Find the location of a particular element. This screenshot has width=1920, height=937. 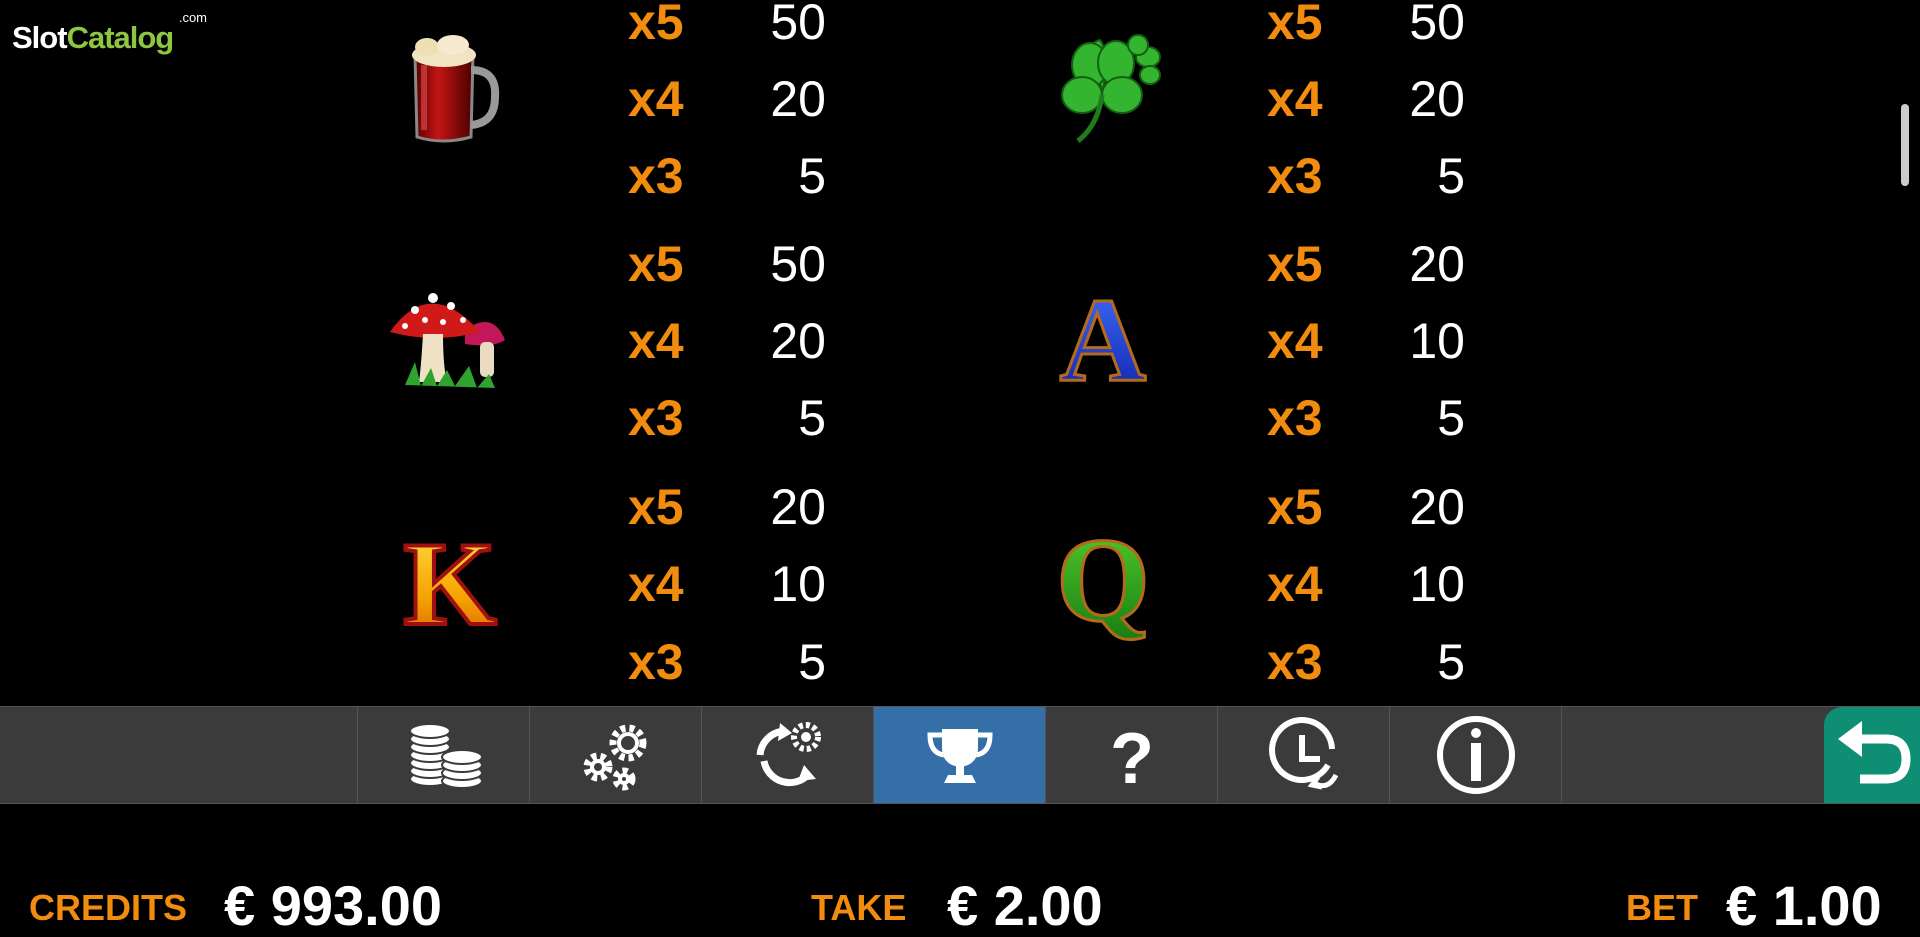

gears-icon is located at coordinates (614, 757).